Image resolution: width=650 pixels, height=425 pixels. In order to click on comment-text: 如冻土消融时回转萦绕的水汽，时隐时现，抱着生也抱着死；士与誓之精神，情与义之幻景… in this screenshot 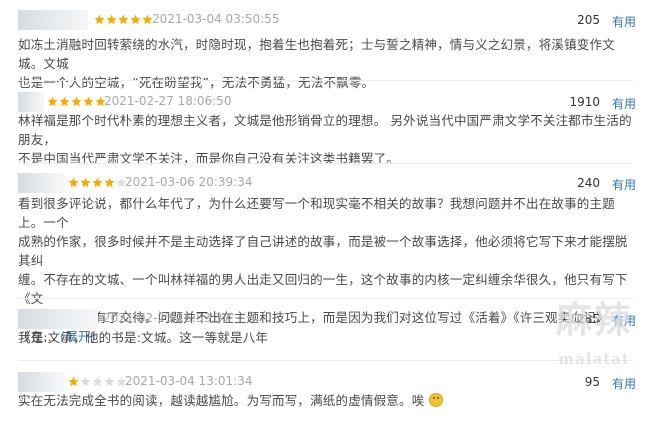, I will do `click(325, 63)`.